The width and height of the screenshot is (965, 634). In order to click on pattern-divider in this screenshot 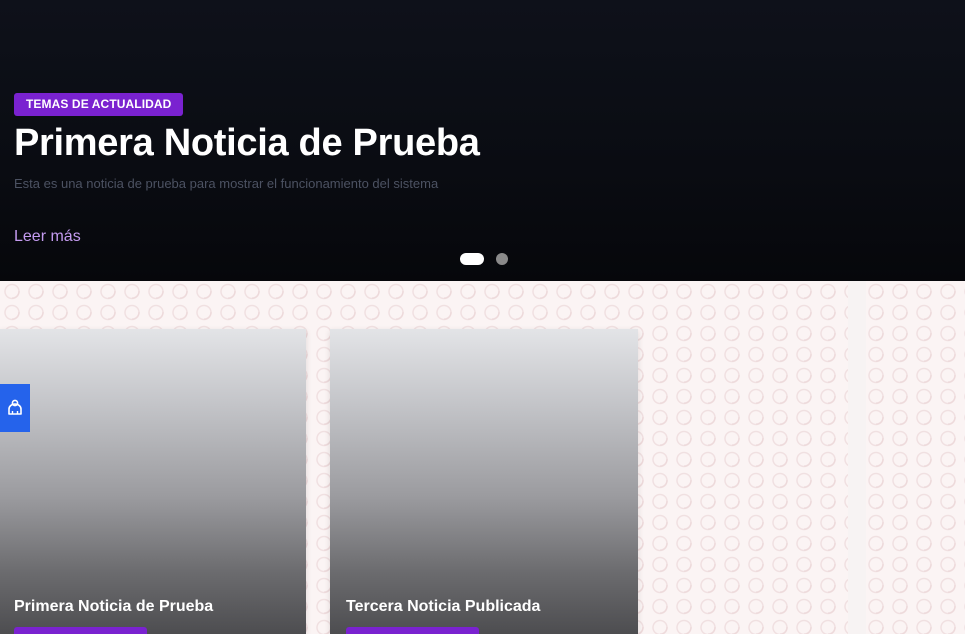, I will do `click(857, 457)`.